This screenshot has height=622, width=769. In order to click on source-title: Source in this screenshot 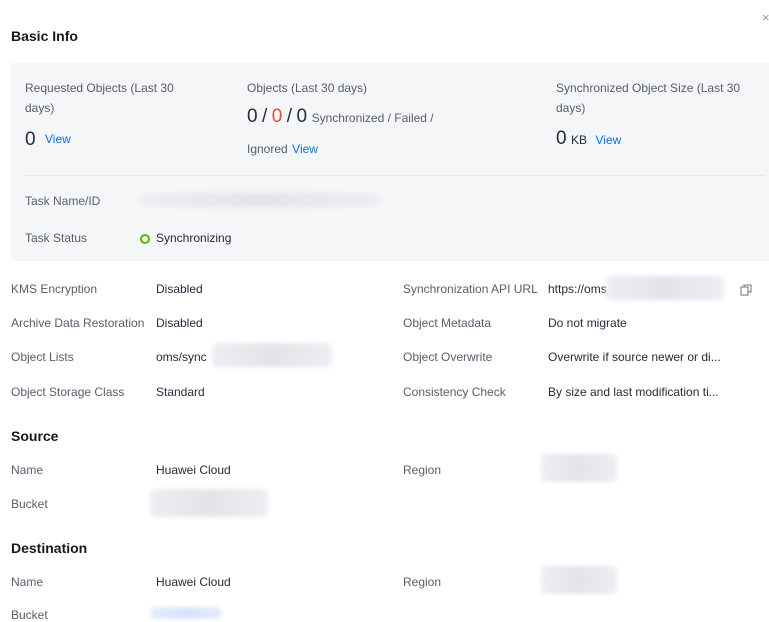, I will do `click(35, 436)`.